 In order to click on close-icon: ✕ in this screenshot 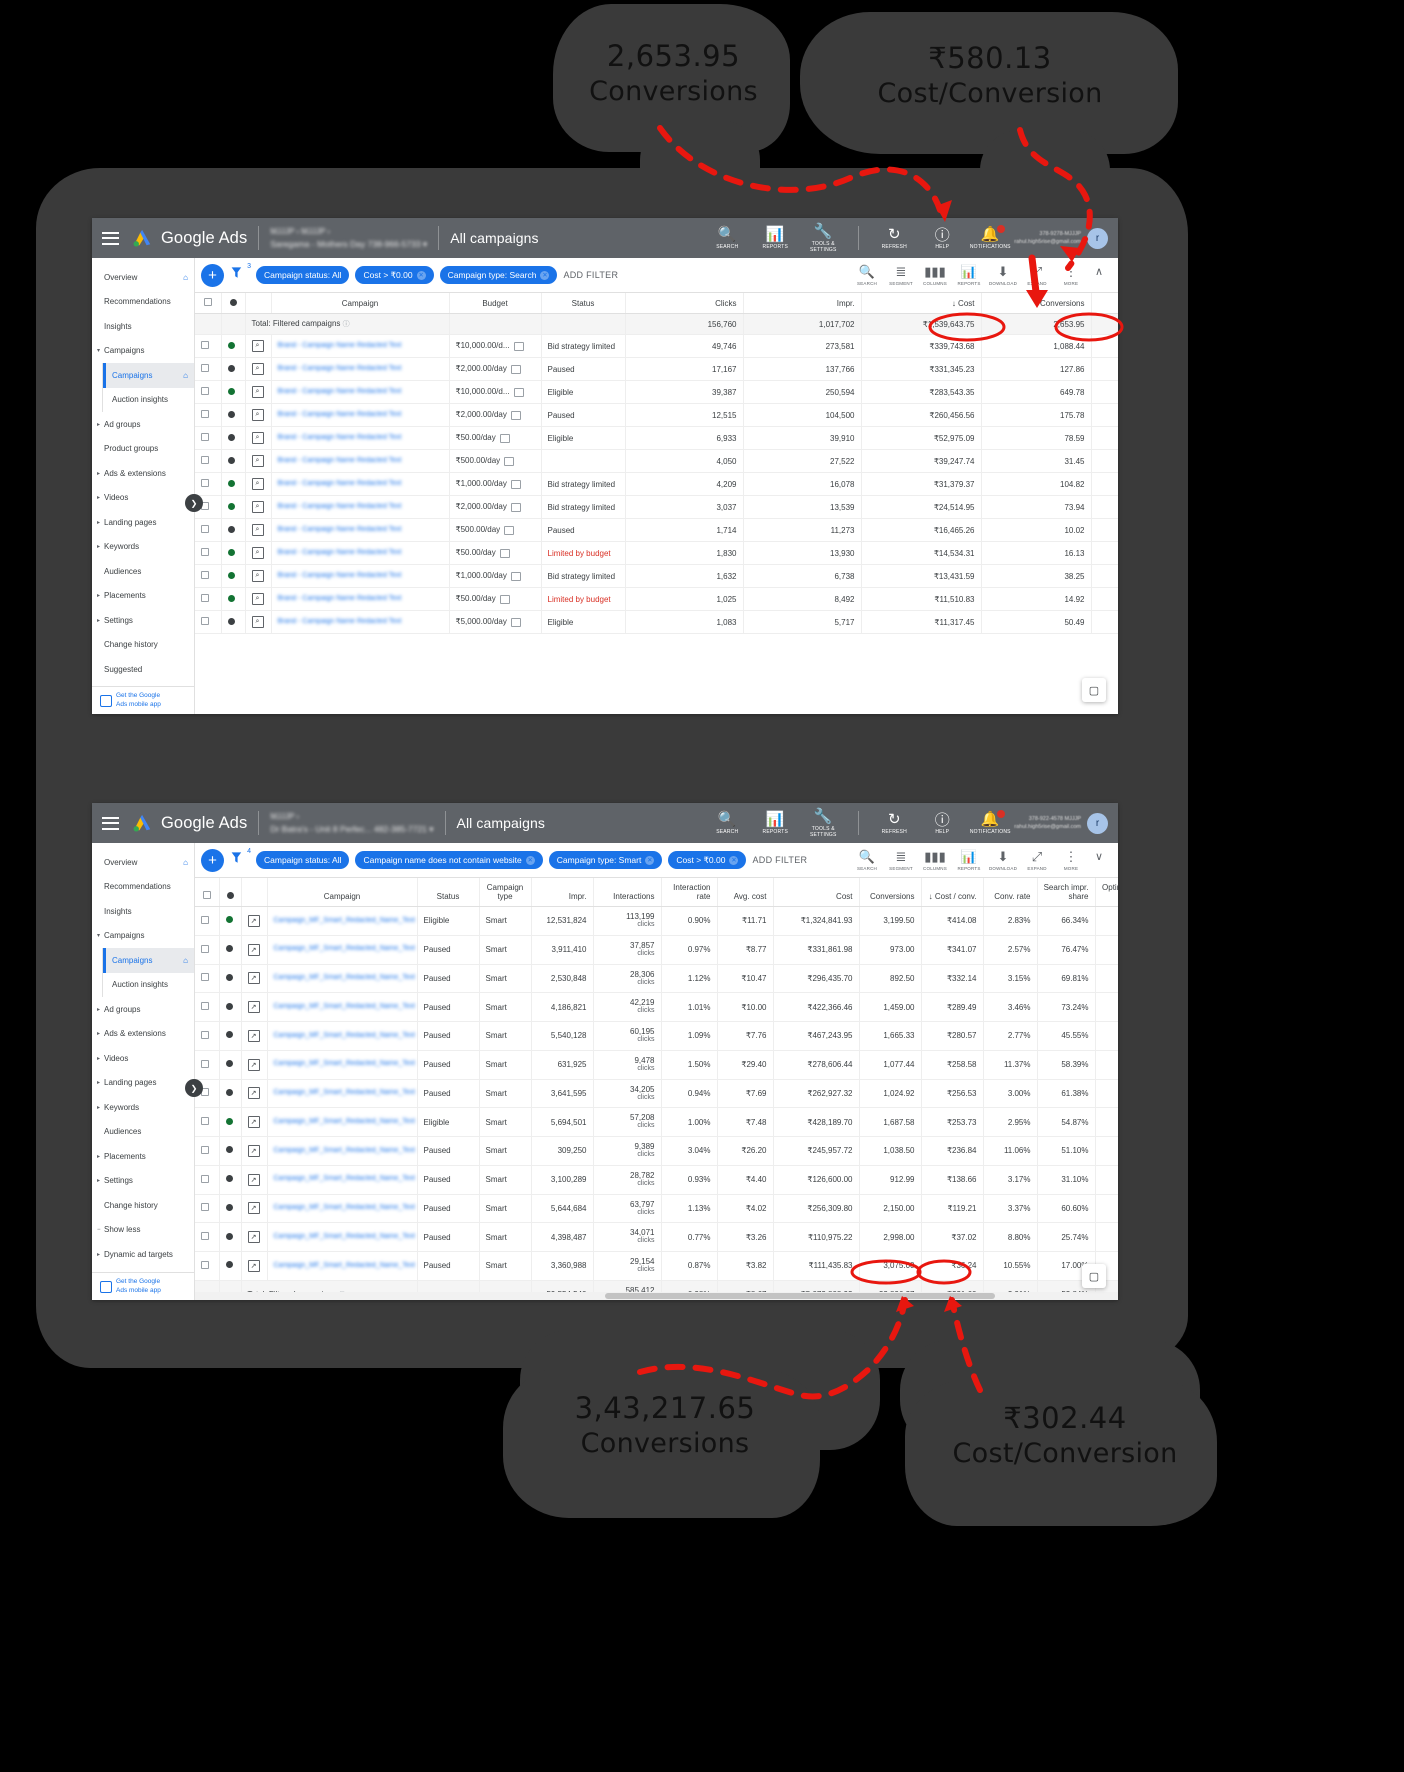, I will do `click(650, 860)`.